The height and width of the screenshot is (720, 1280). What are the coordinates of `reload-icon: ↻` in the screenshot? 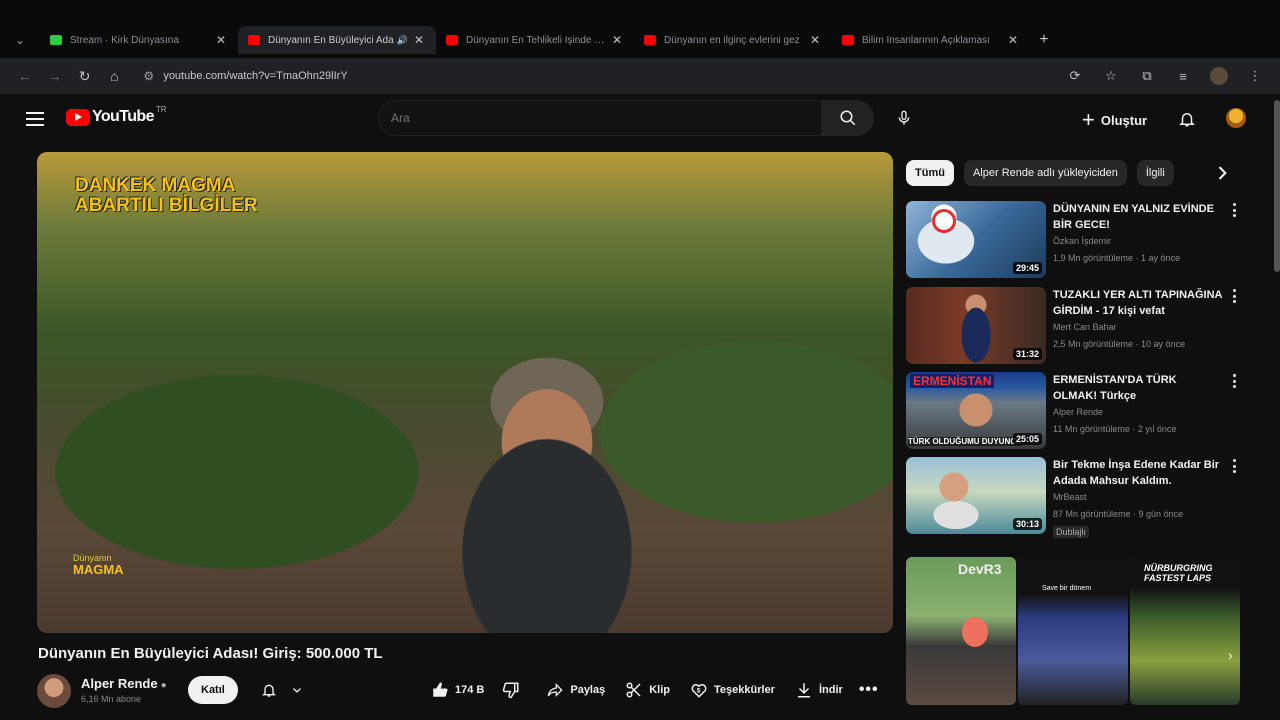 It's located at (85, 76).